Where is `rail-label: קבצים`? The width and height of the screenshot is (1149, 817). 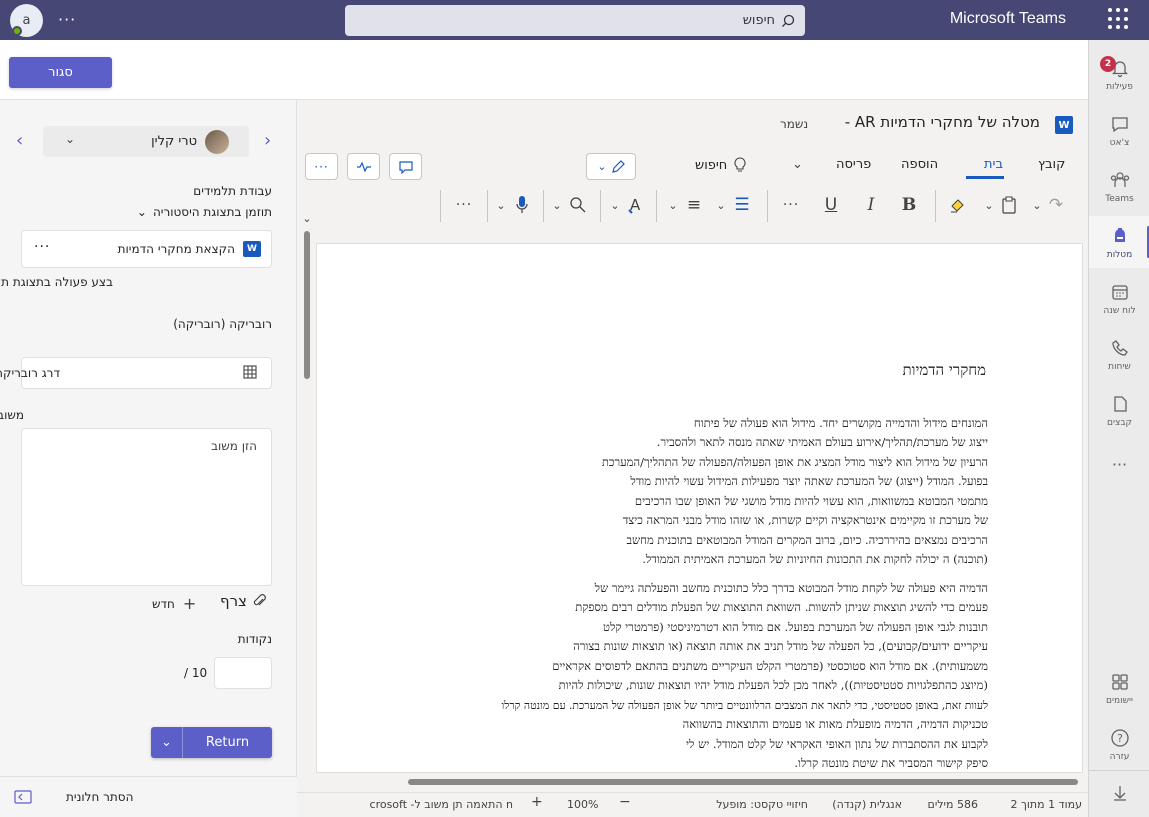 rail-label: קבצים is located at coordinates (1119, 422).